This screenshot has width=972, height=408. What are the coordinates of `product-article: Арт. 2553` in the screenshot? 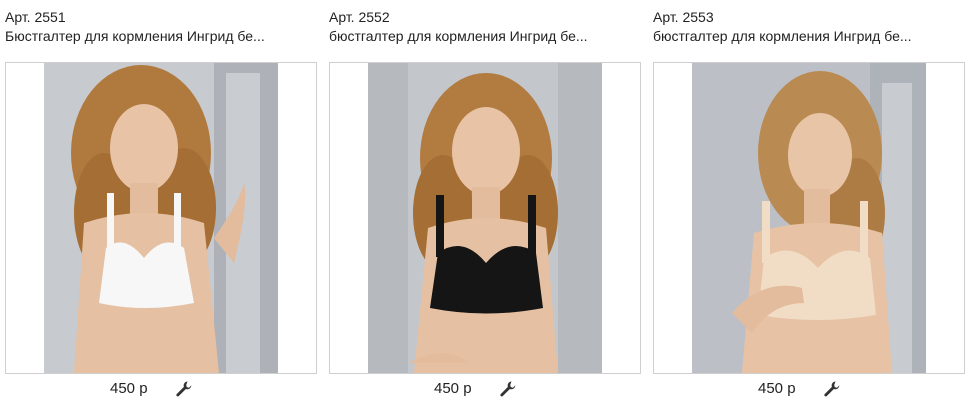 It's located at (683, 17).